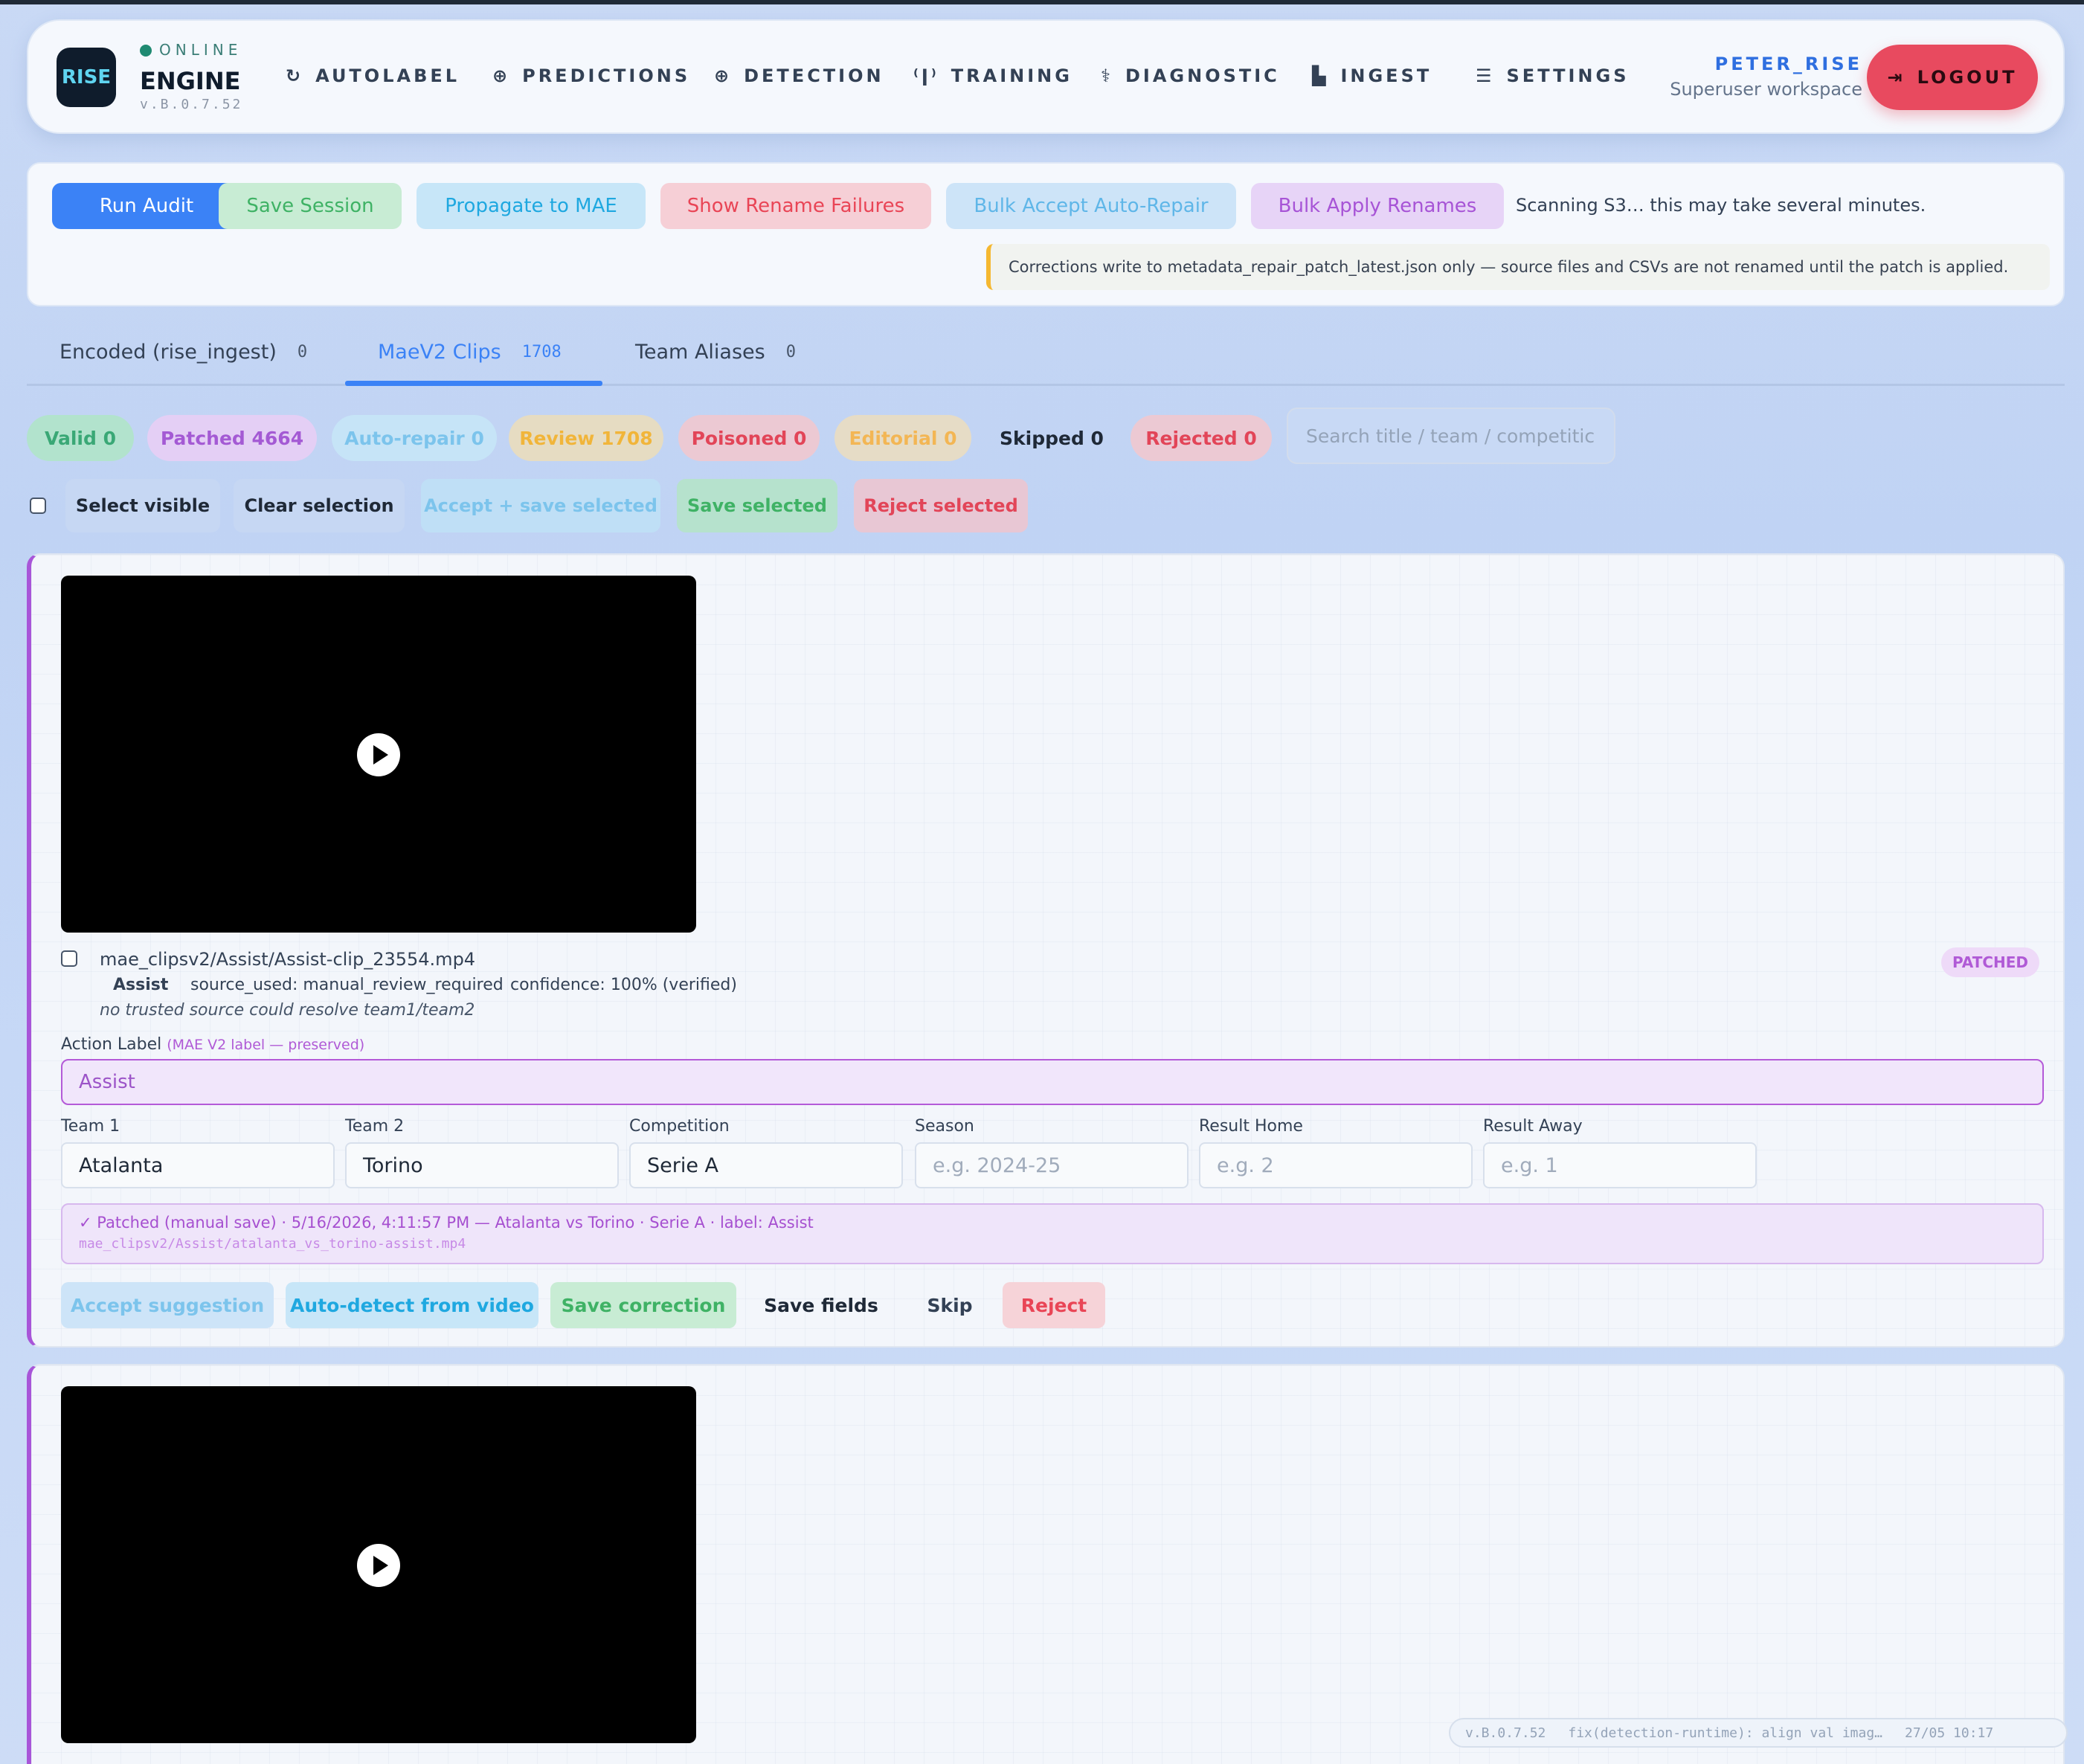  Describe the element at coordinates (586, 438) in the screenshot. I see `filter-review: Review 1708` at that location.